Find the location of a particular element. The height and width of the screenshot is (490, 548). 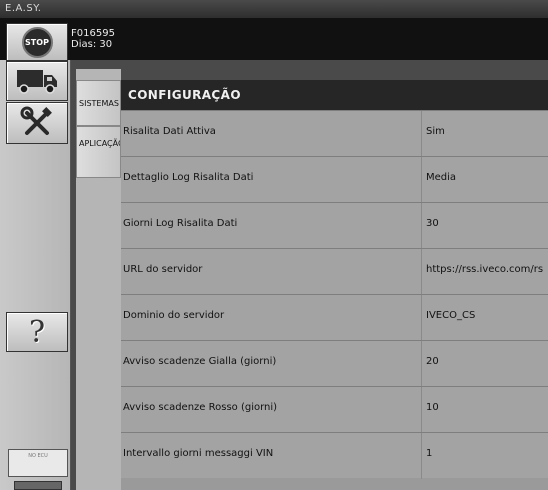

settings-row: Avviso scadenze Rosso (giorni) 10 is located at coordinates (334, 409).